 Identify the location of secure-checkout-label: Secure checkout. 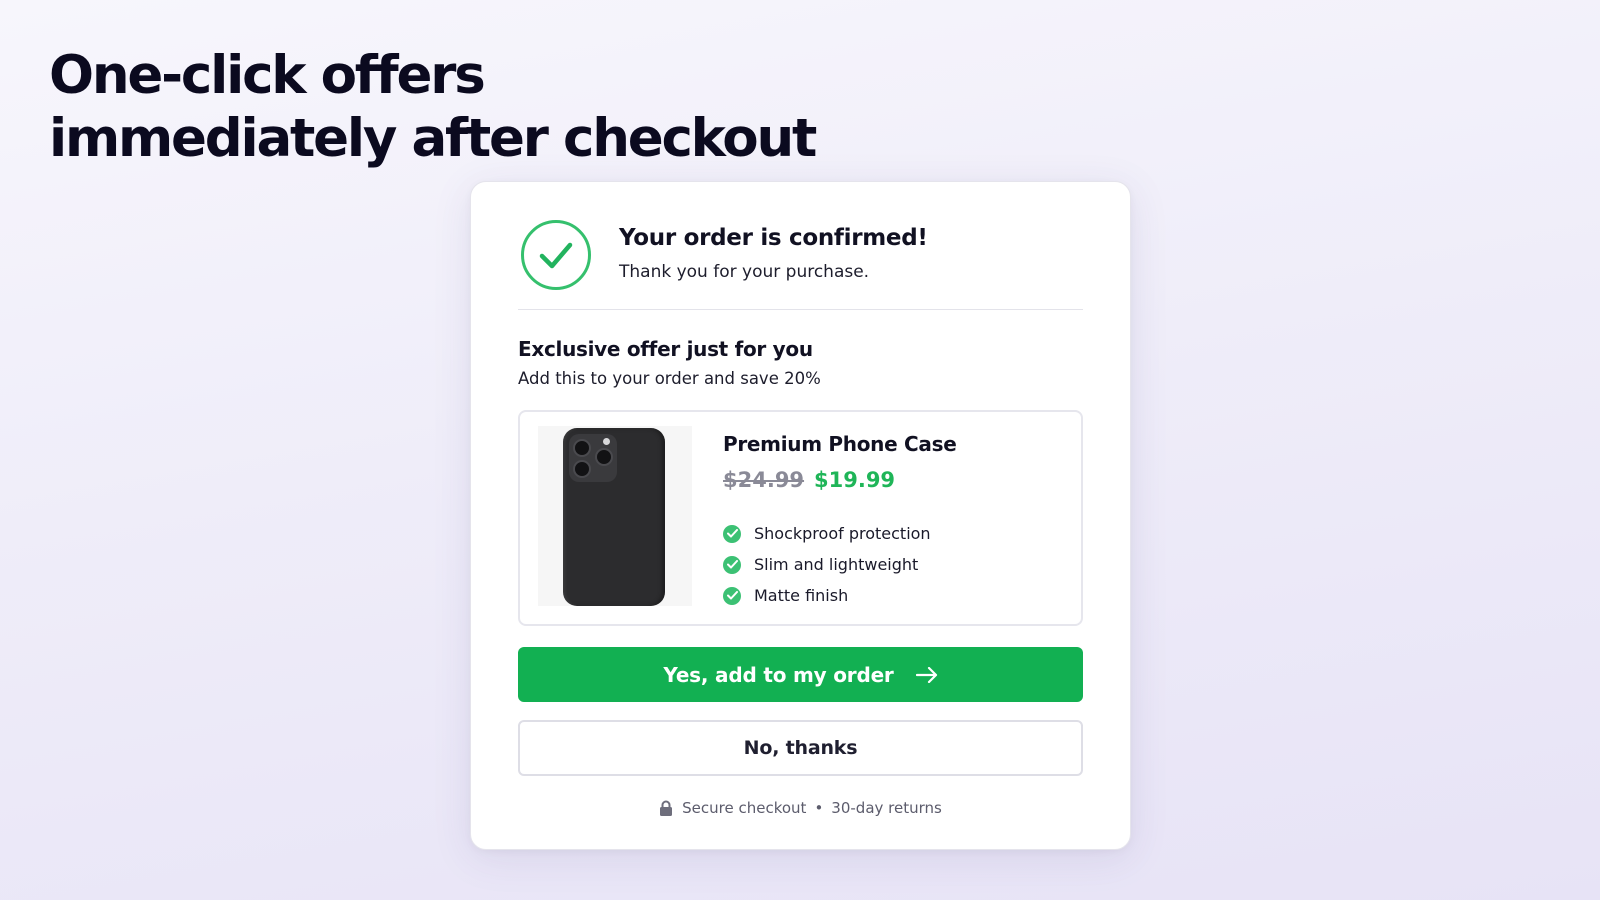
(744, 808).